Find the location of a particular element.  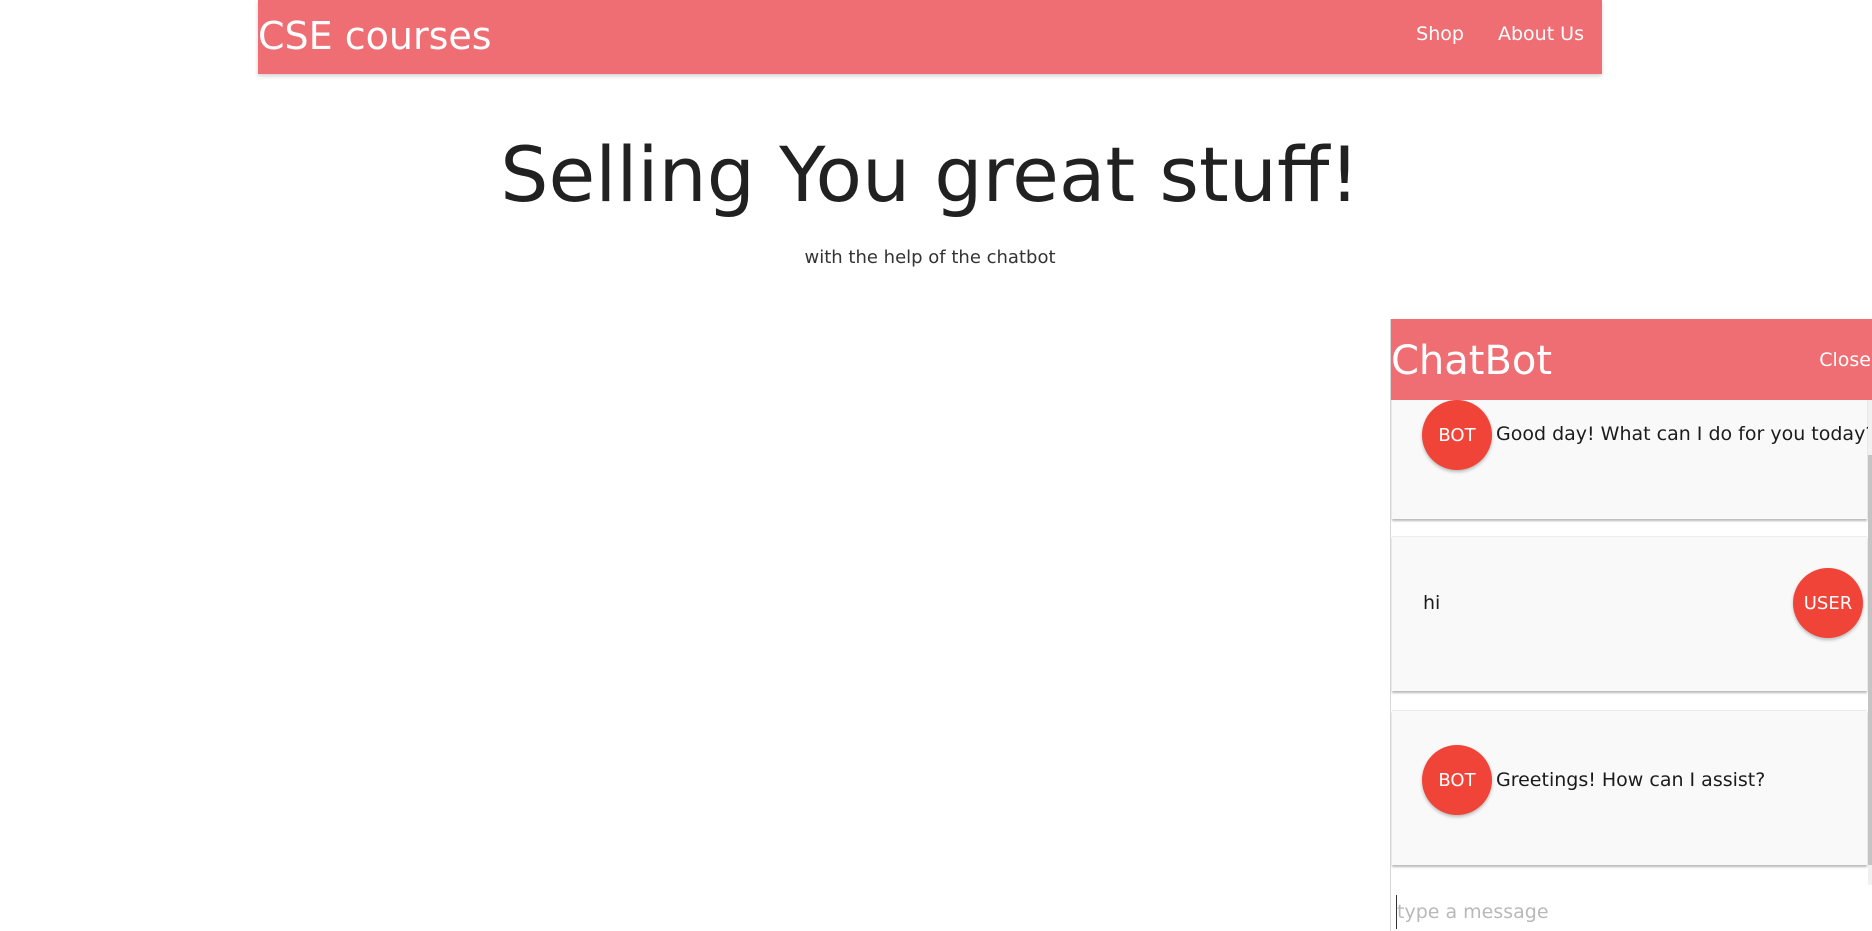

chat-message-input is located at coordinates (1631, 912).